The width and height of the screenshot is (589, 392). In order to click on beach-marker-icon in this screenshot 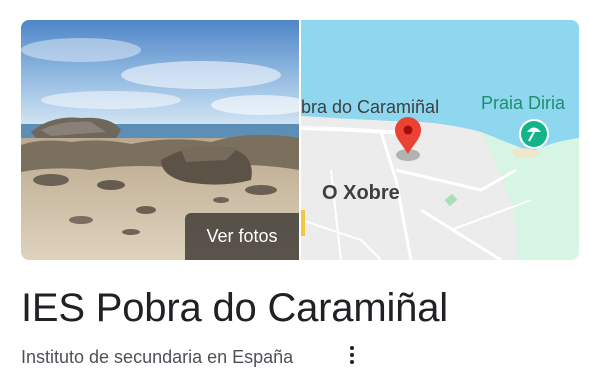, I will do `click(534, 134)`.